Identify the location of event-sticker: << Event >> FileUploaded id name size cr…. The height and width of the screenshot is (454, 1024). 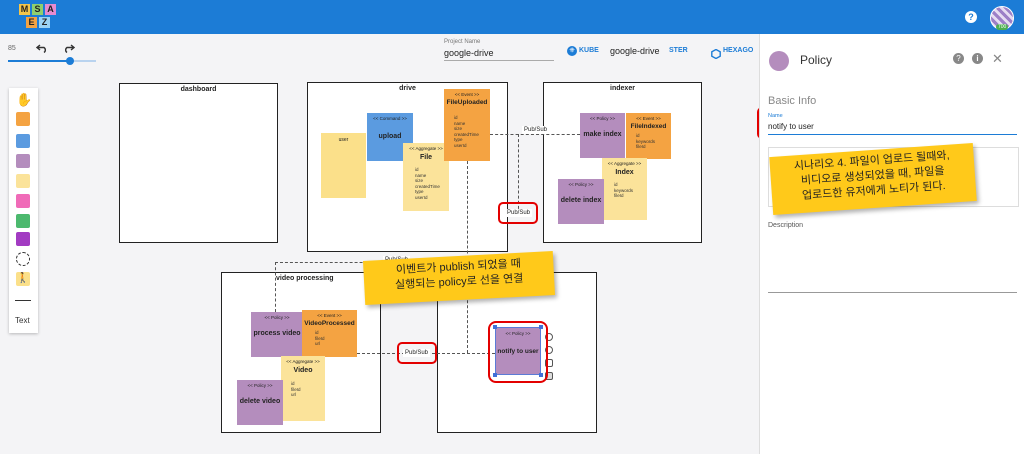
(467, 125).